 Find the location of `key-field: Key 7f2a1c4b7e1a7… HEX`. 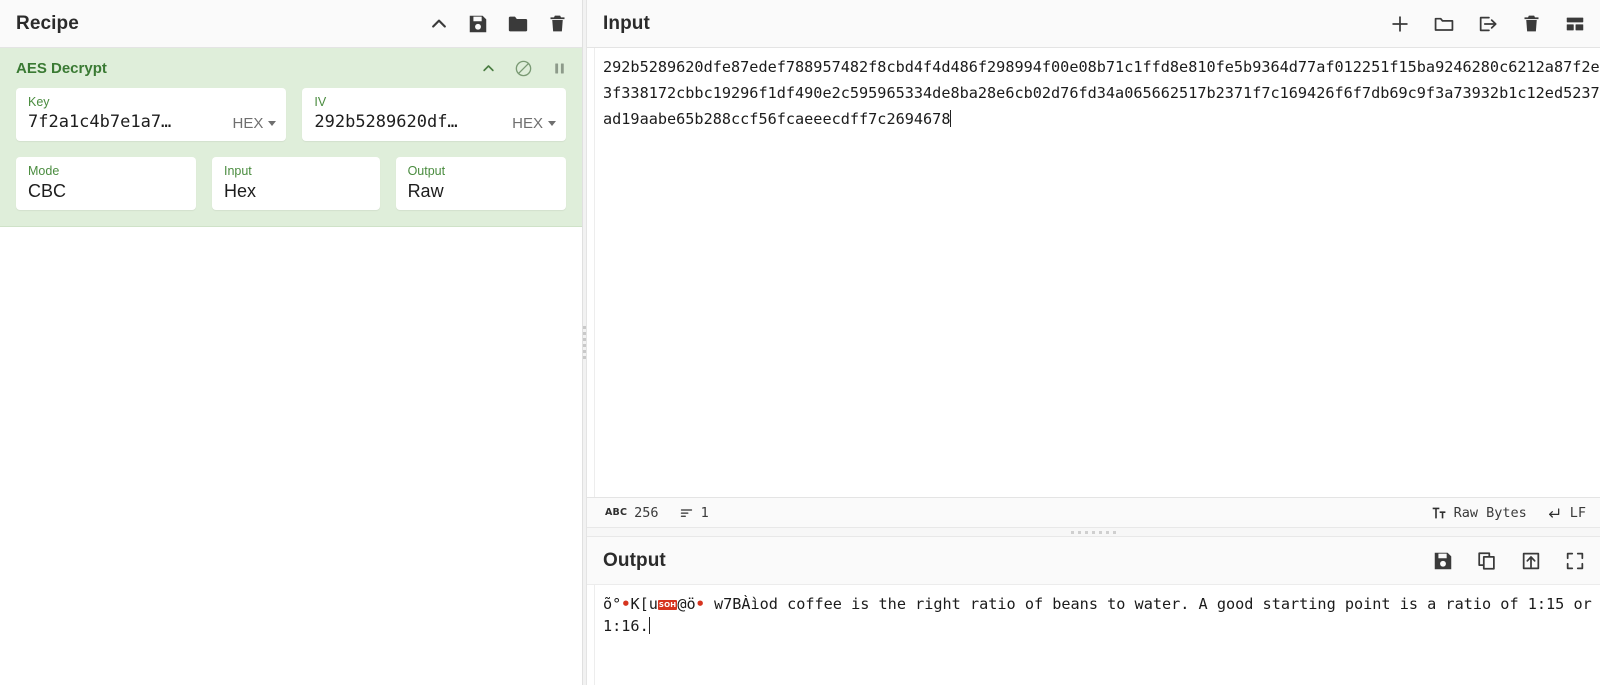

key-field: Key 7f2a1c4b7e1a7… HEX is located at coordinates (151, 114).